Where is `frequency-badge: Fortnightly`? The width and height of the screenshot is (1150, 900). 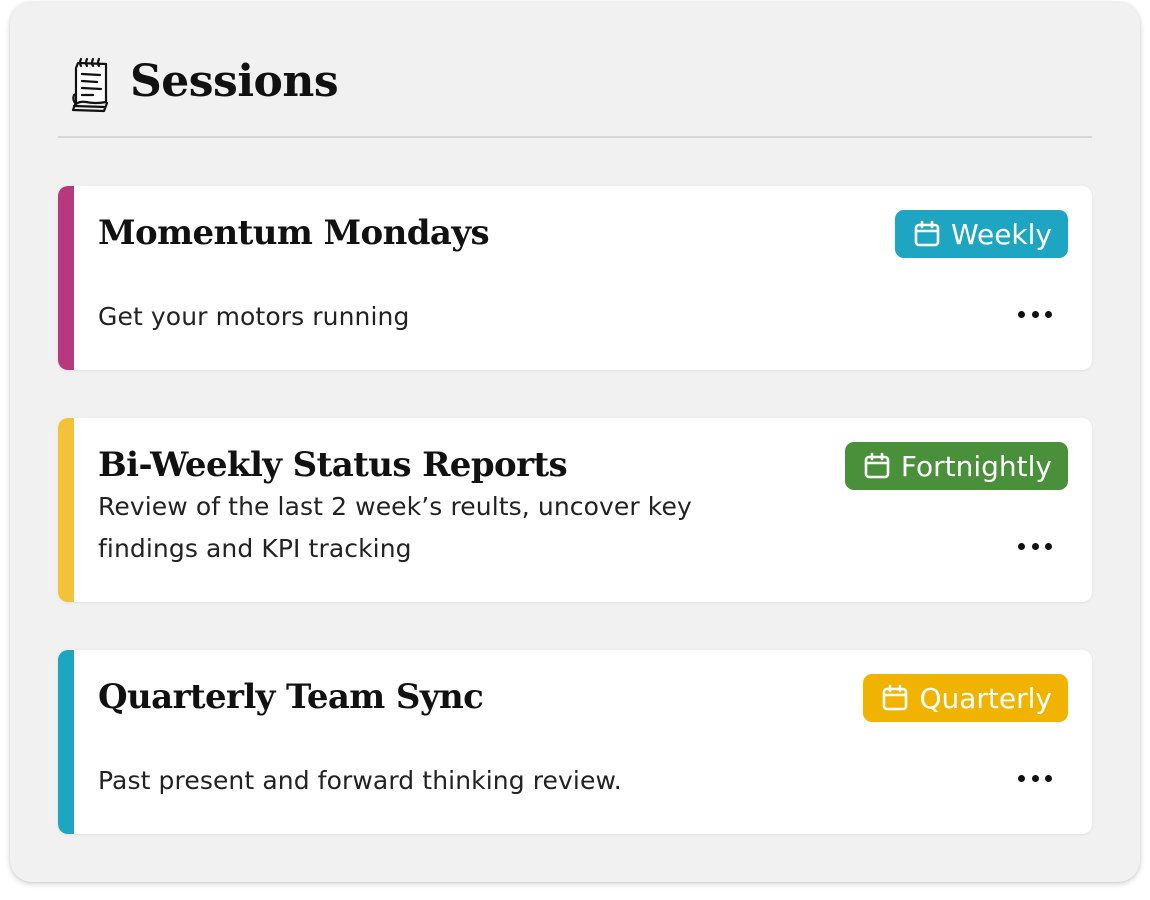 frequency-badge: Fortnightly is located at coordinates (956, 466).